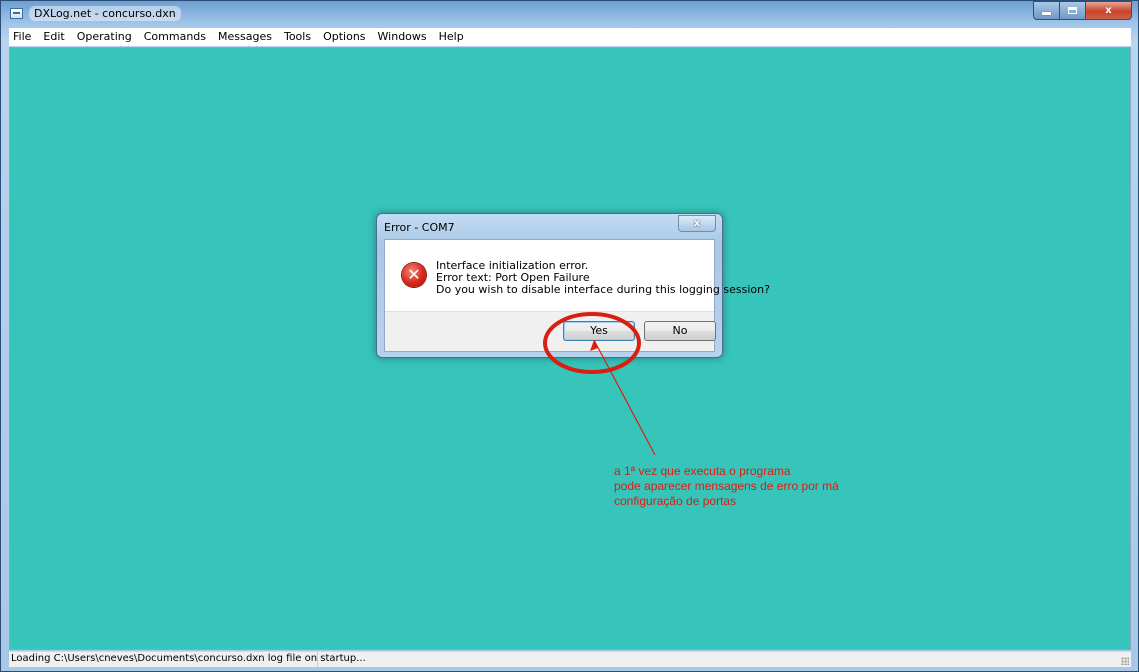 The width and height of the screenshot is (1139, 672). What do you see at coordinates (702, 471) in the screenshot?
I see `annotation-line: a 1ª vez que executa o programa` at bounding box center [702, 471].